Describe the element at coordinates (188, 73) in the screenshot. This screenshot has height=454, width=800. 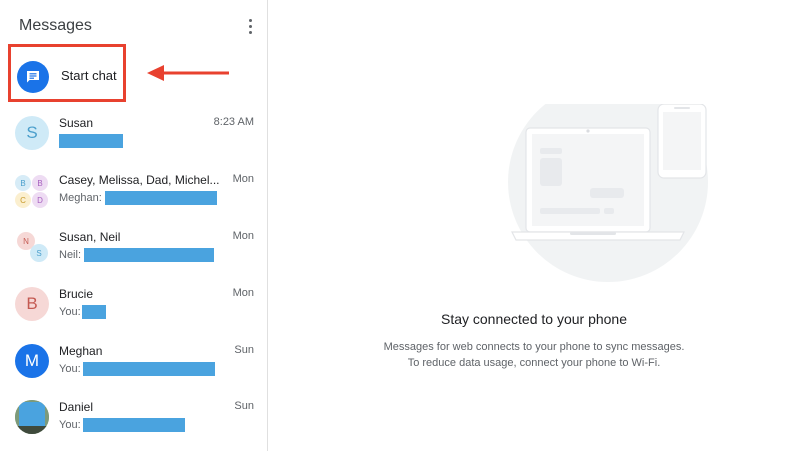
I see `arrow-left-icon` at that location.